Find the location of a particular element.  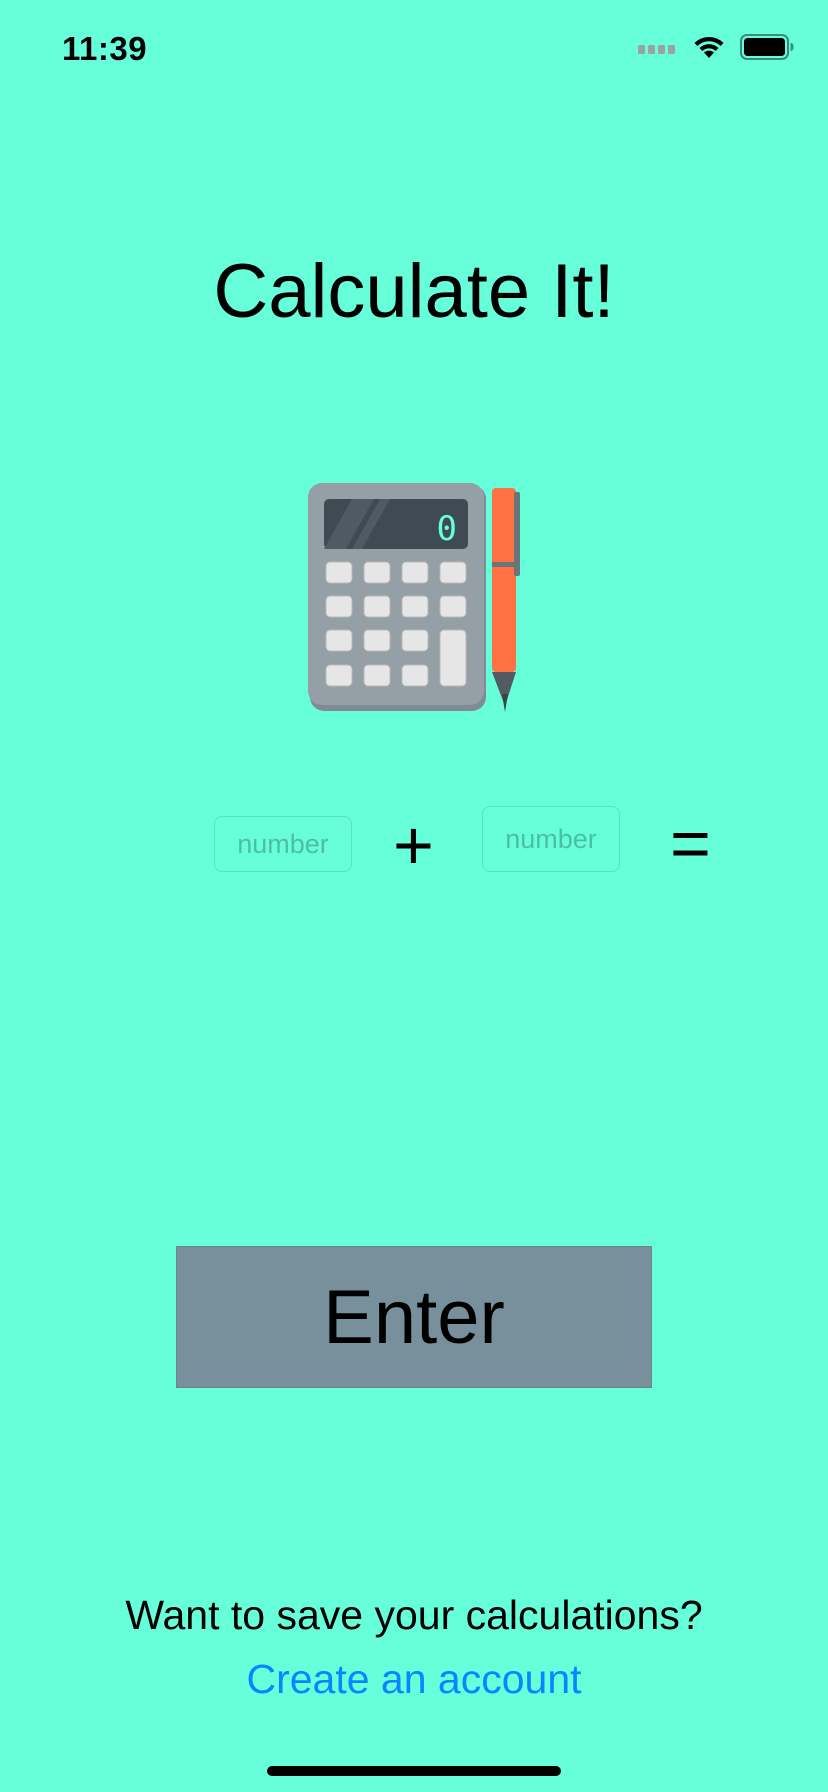

create-account-link: Create an account is located at coordinates (414, 1679).